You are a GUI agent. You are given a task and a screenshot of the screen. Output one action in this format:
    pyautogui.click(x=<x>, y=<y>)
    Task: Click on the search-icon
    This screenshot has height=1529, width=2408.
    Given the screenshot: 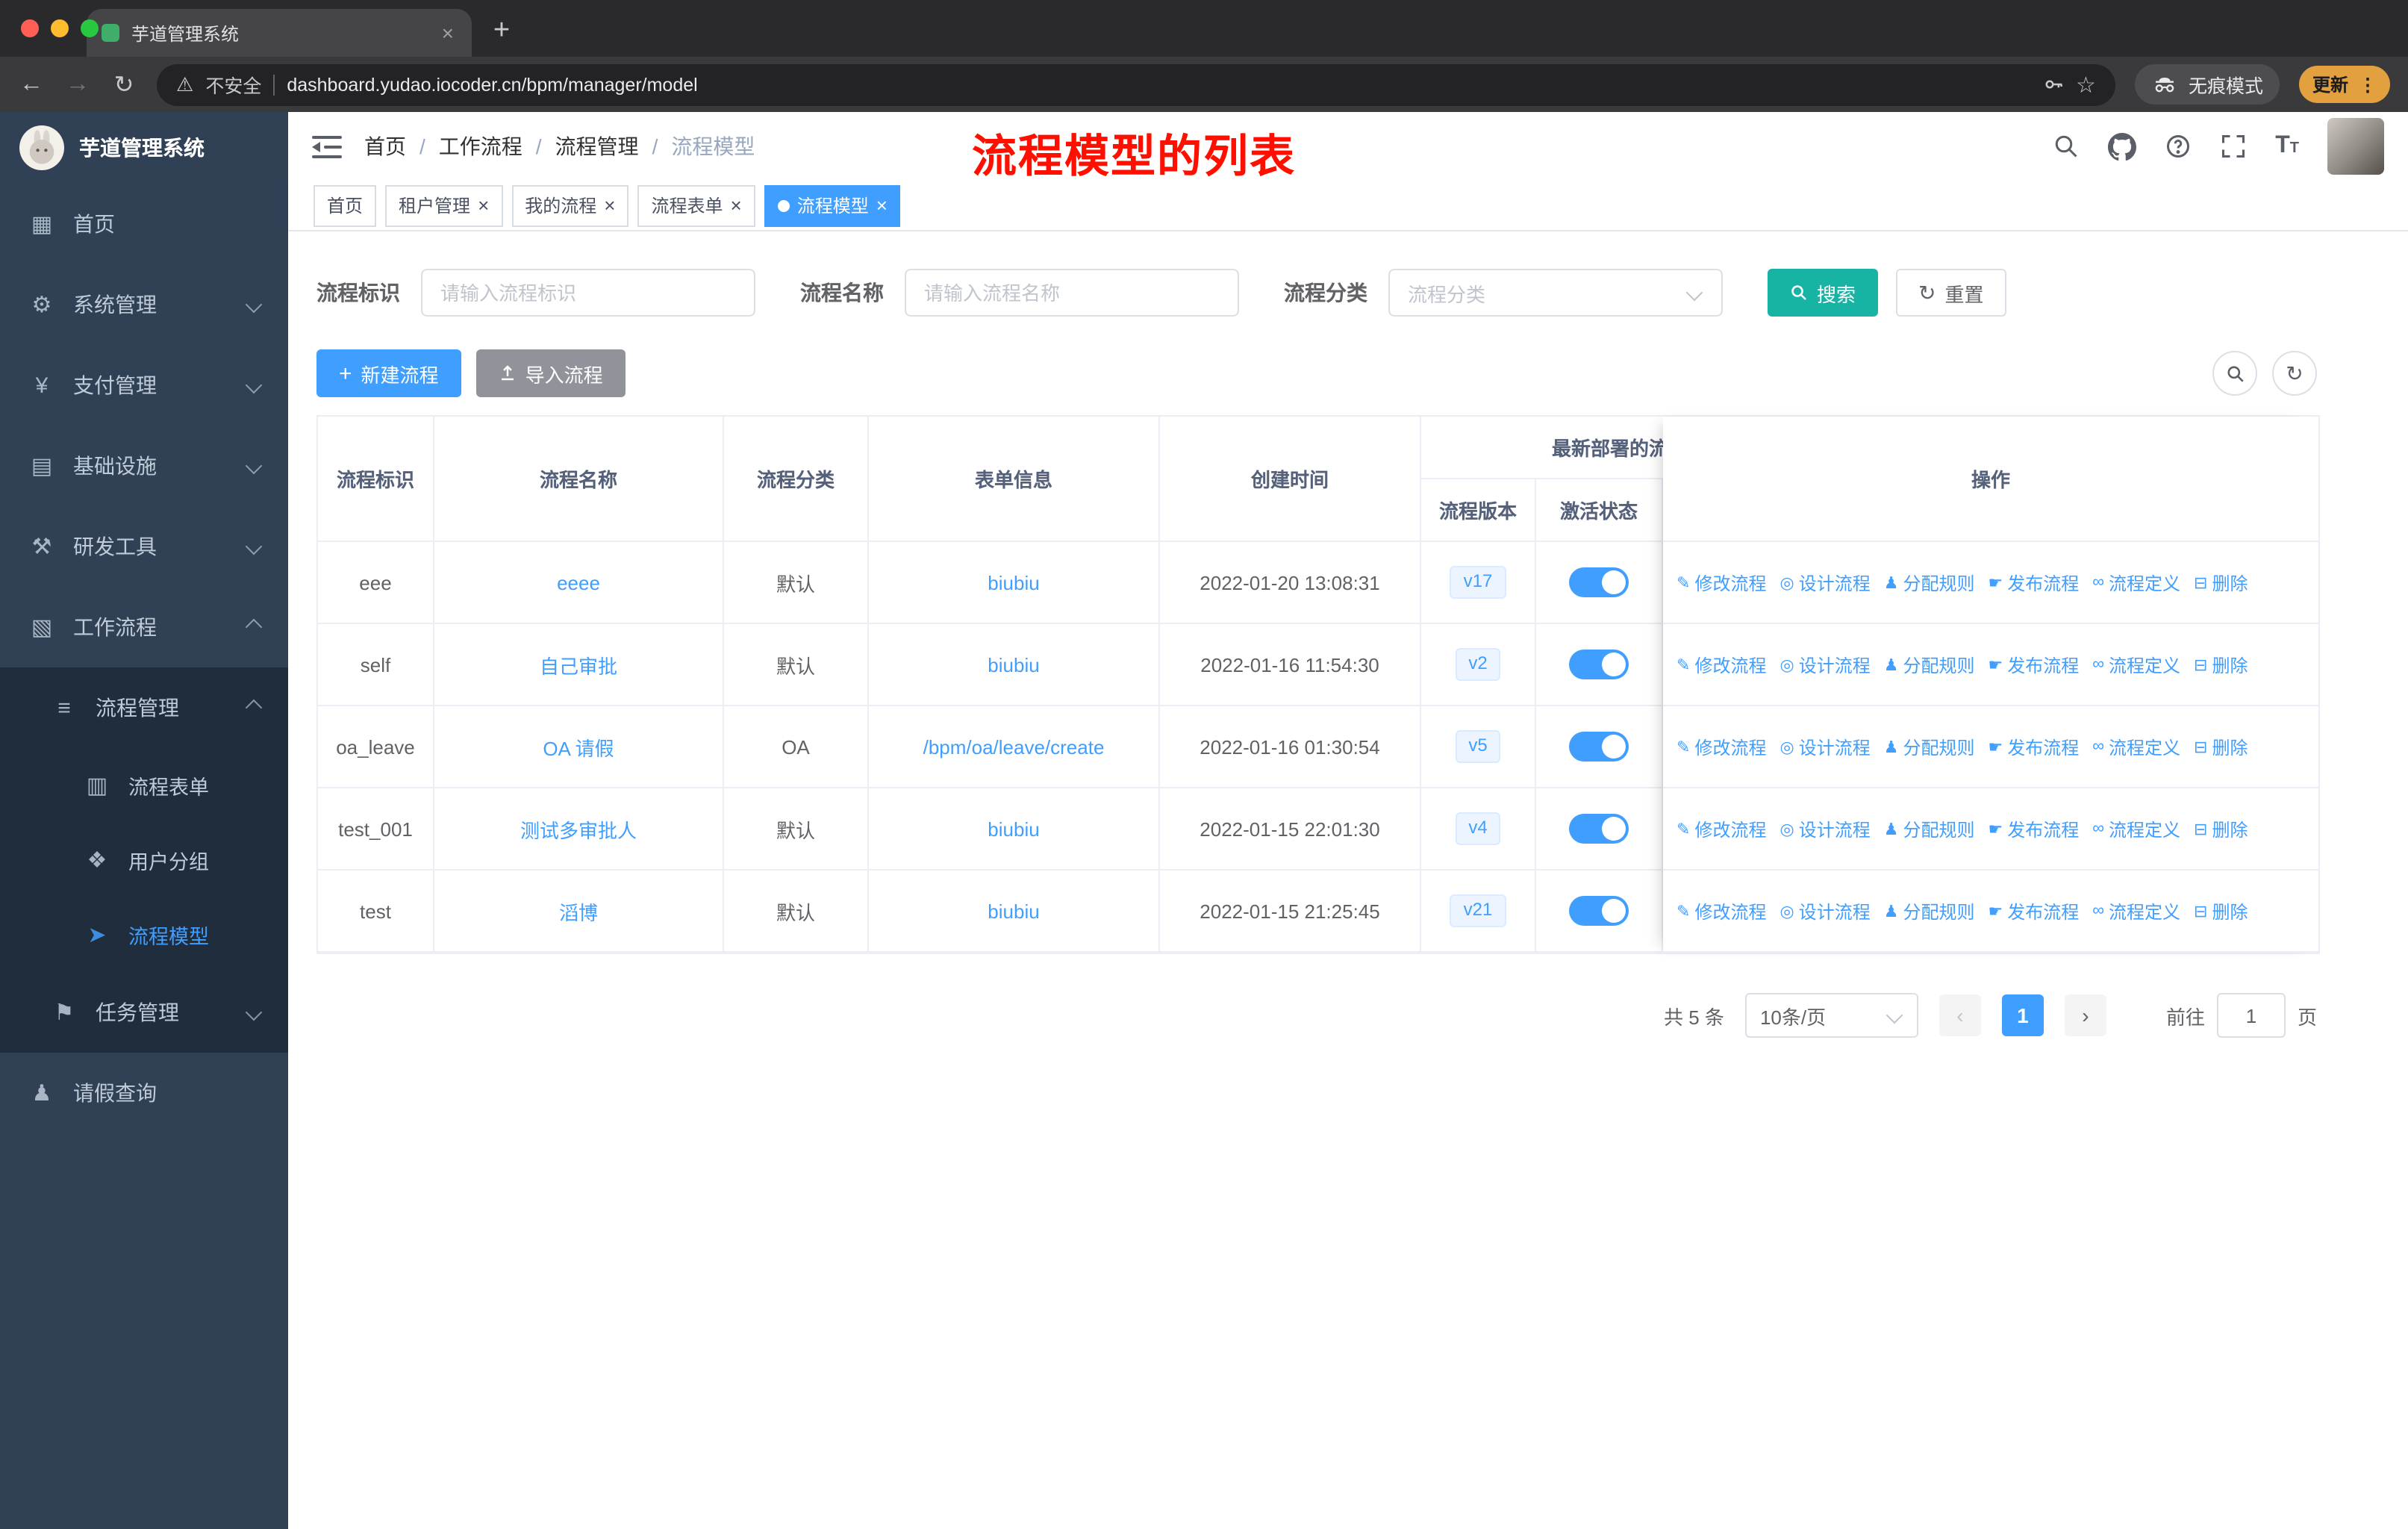 What is the action you would take?
    pyautogui.click(x=2066, y=146)
    